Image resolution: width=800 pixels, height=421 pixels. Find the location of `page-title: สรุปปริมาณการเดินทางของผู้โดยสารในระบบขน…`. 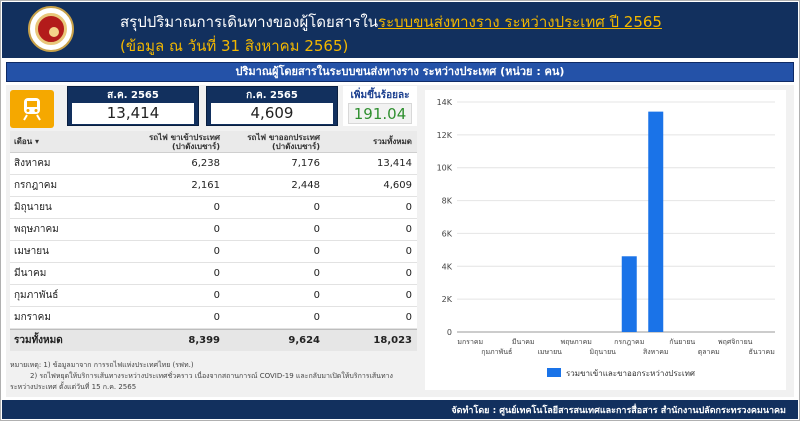

page-title: สรุปปริมาณการเดินทางของผู้โดยสารในระบบขน… is located at coordinates (391, 22).